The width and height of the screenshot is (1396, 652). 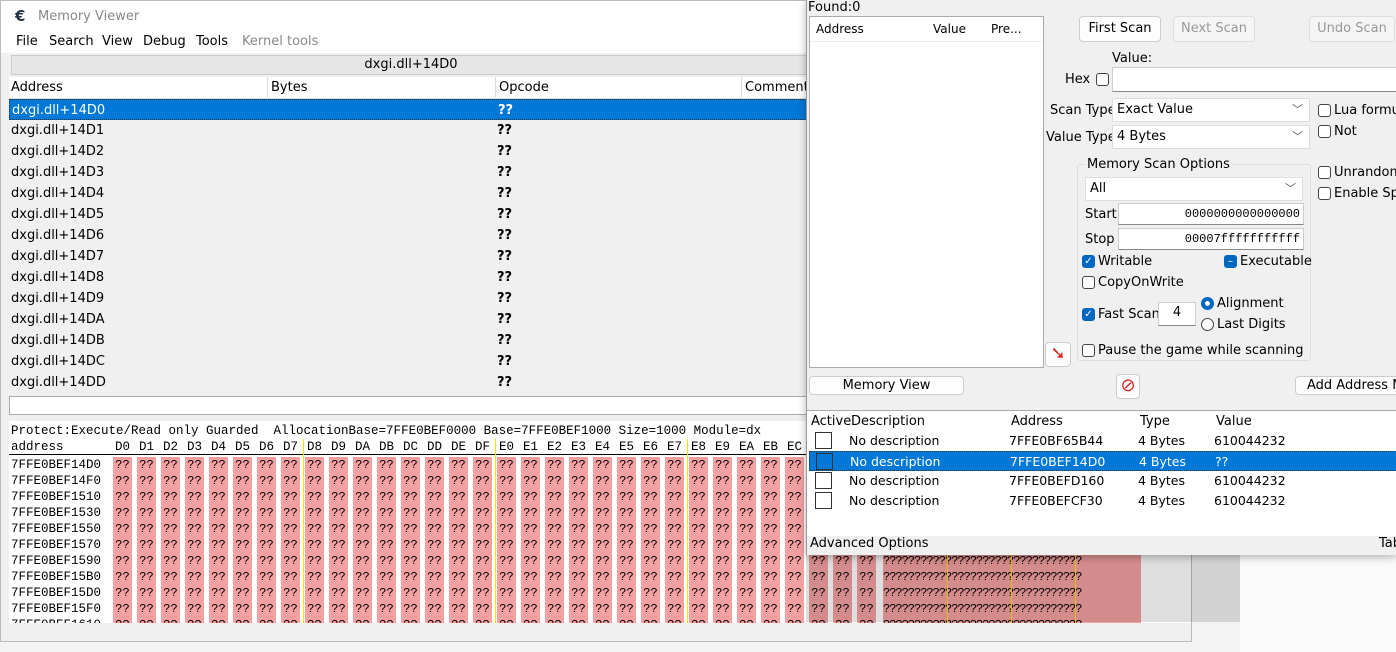 What do you see at coordinates (1102, 461) in the screenshot?
I see `address-list-row: No description 7FFE0BEF14D0 4 Bytes??` at bounding box center [1102, 461].